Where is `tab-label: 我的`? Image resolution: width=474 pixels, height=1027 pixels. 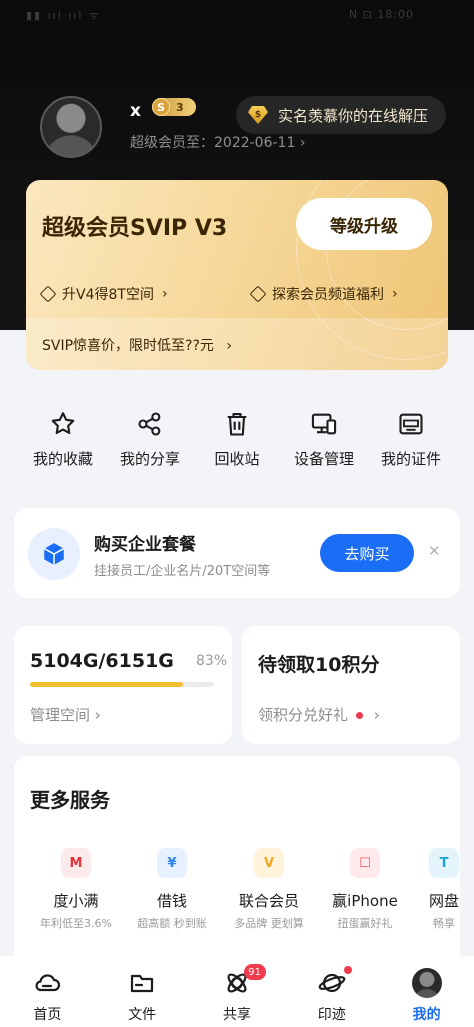 tab-label: 我的 is located at coordinates (426, 1015).